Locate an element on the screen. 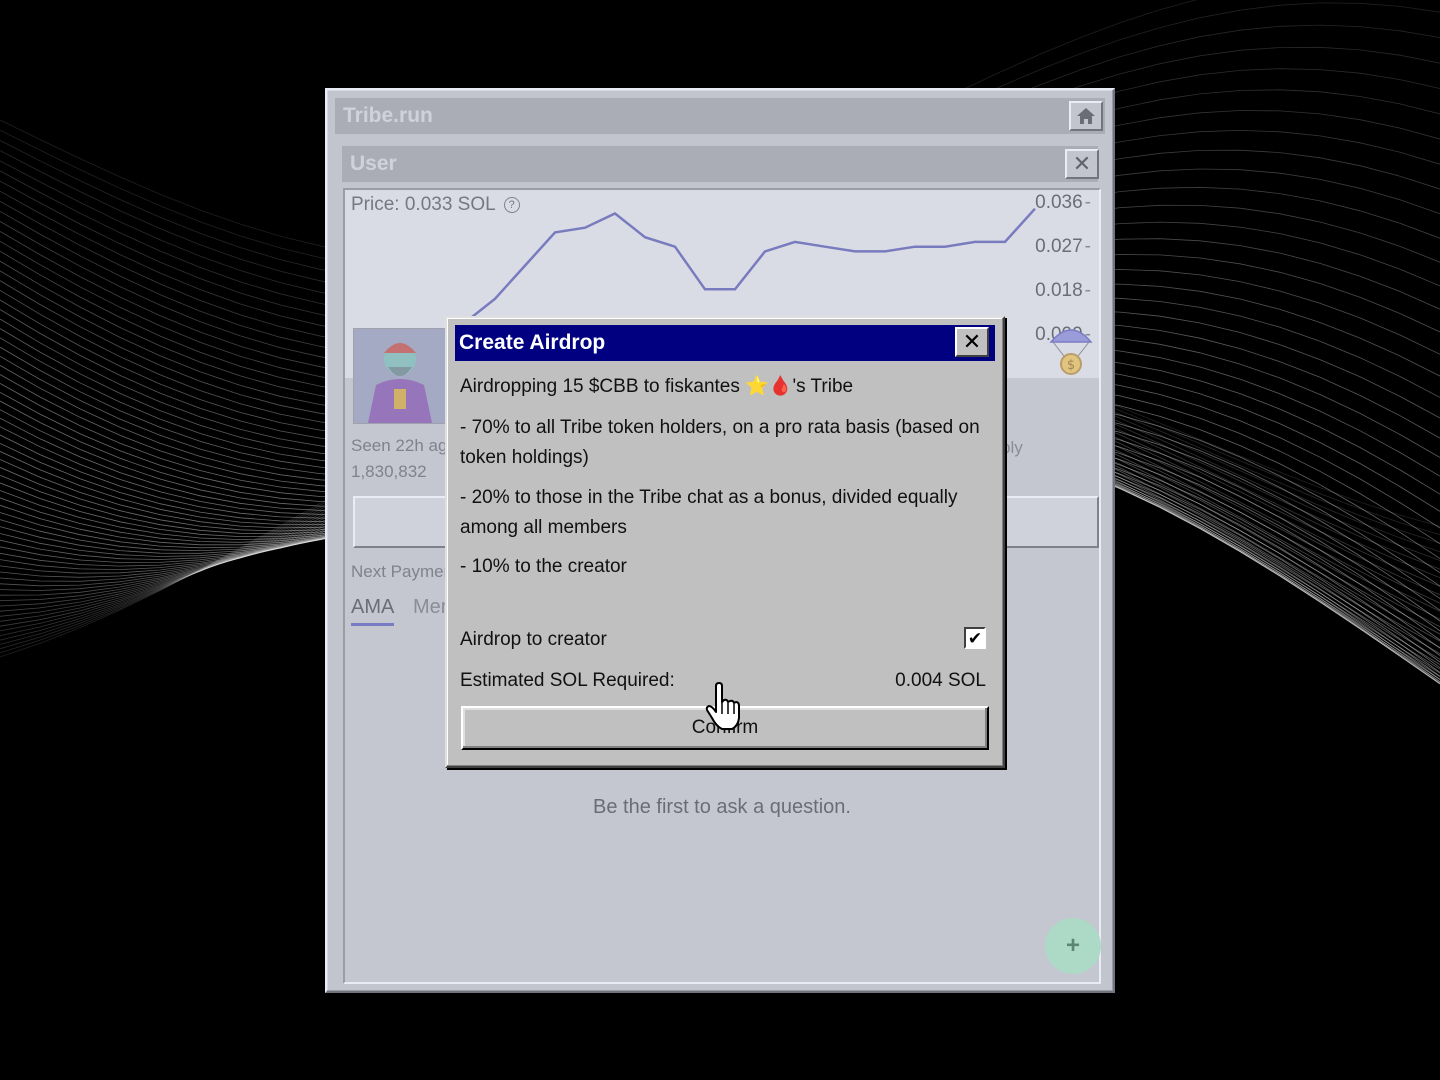  y-tick-label: 0.027 is located at coordinates (1063, 247).